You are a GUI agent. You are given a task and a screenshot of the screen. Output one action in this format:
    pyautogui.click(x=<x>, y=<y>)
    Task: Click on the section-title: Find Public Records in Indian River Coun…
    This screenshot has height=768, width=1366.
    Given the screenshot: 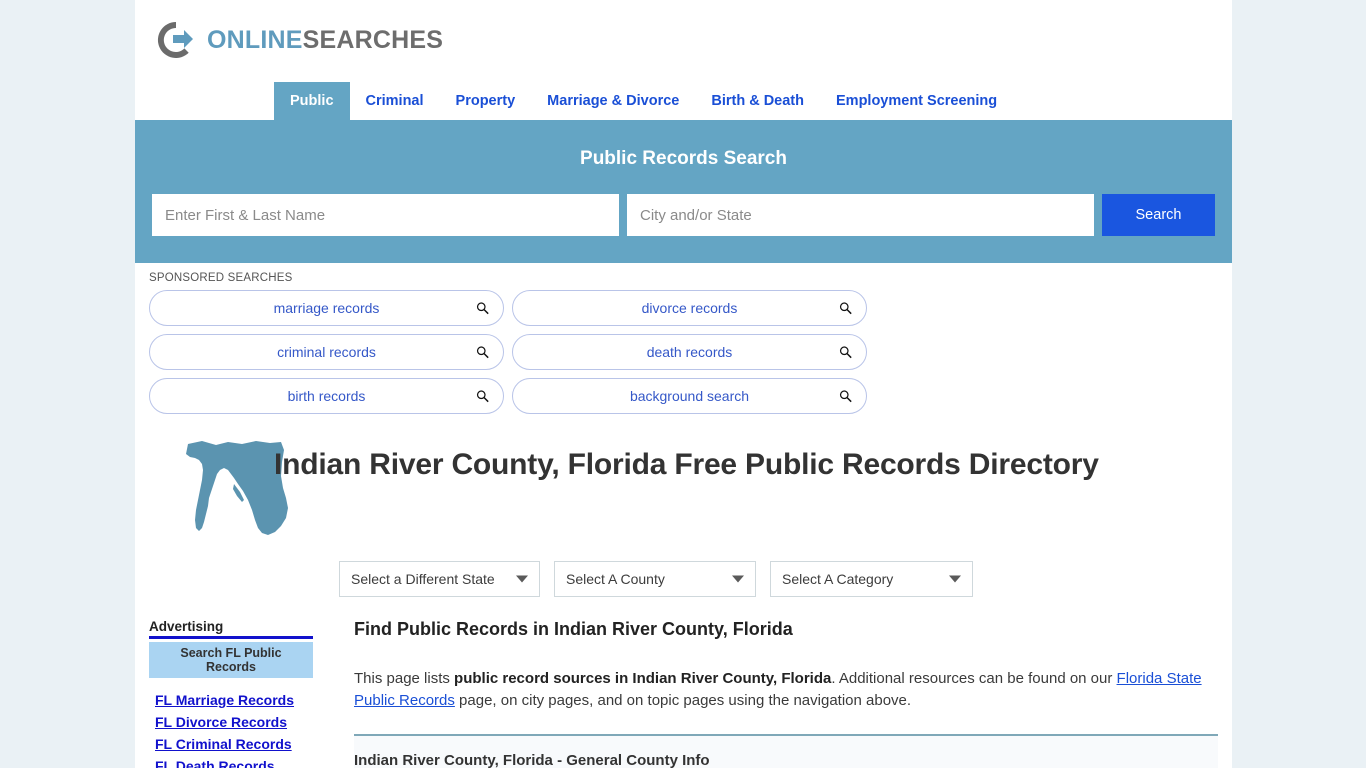 What is the action you would take?
    pyautogui.click(x=573, y=629)
    